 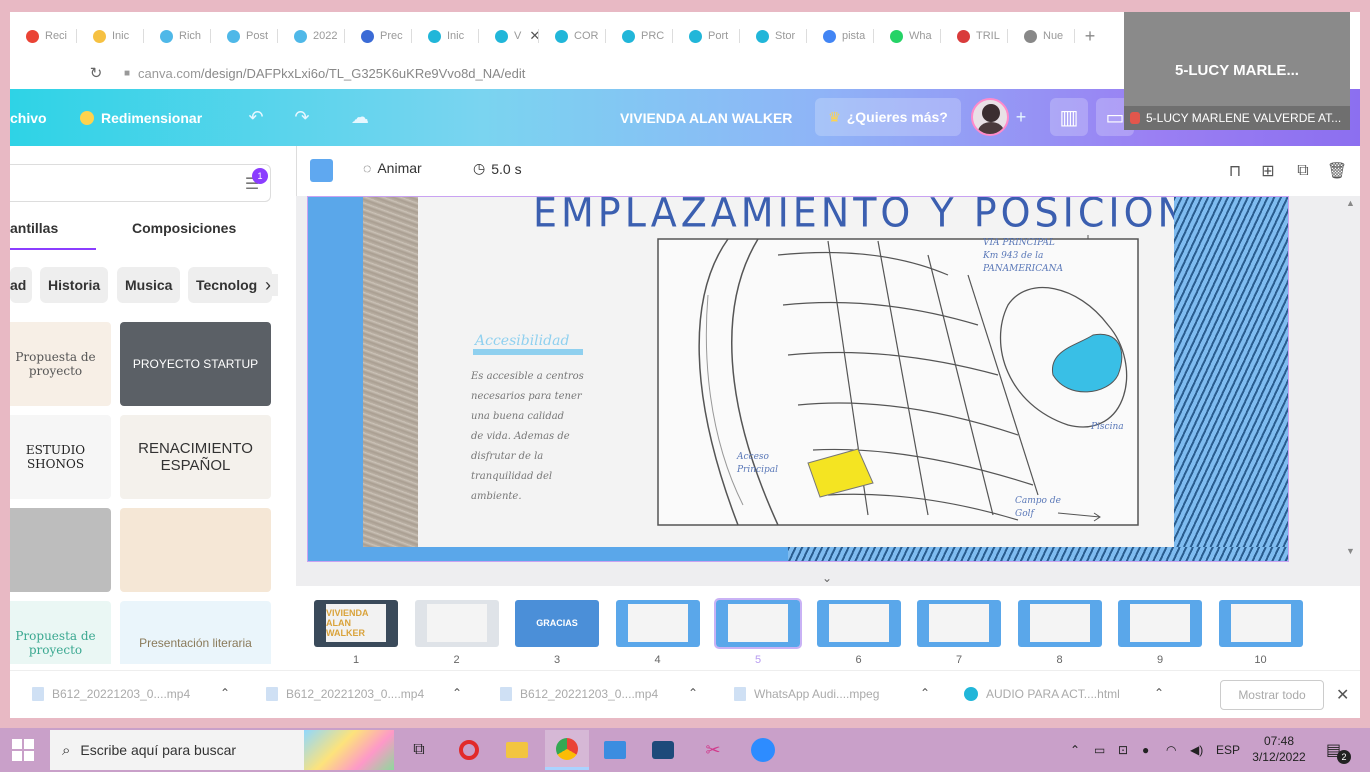 What do you see at coordinates (1303, 171) in the screenshot?
I see `duplicate-page-icon: ⧉` at bounding box center [1303, 171].